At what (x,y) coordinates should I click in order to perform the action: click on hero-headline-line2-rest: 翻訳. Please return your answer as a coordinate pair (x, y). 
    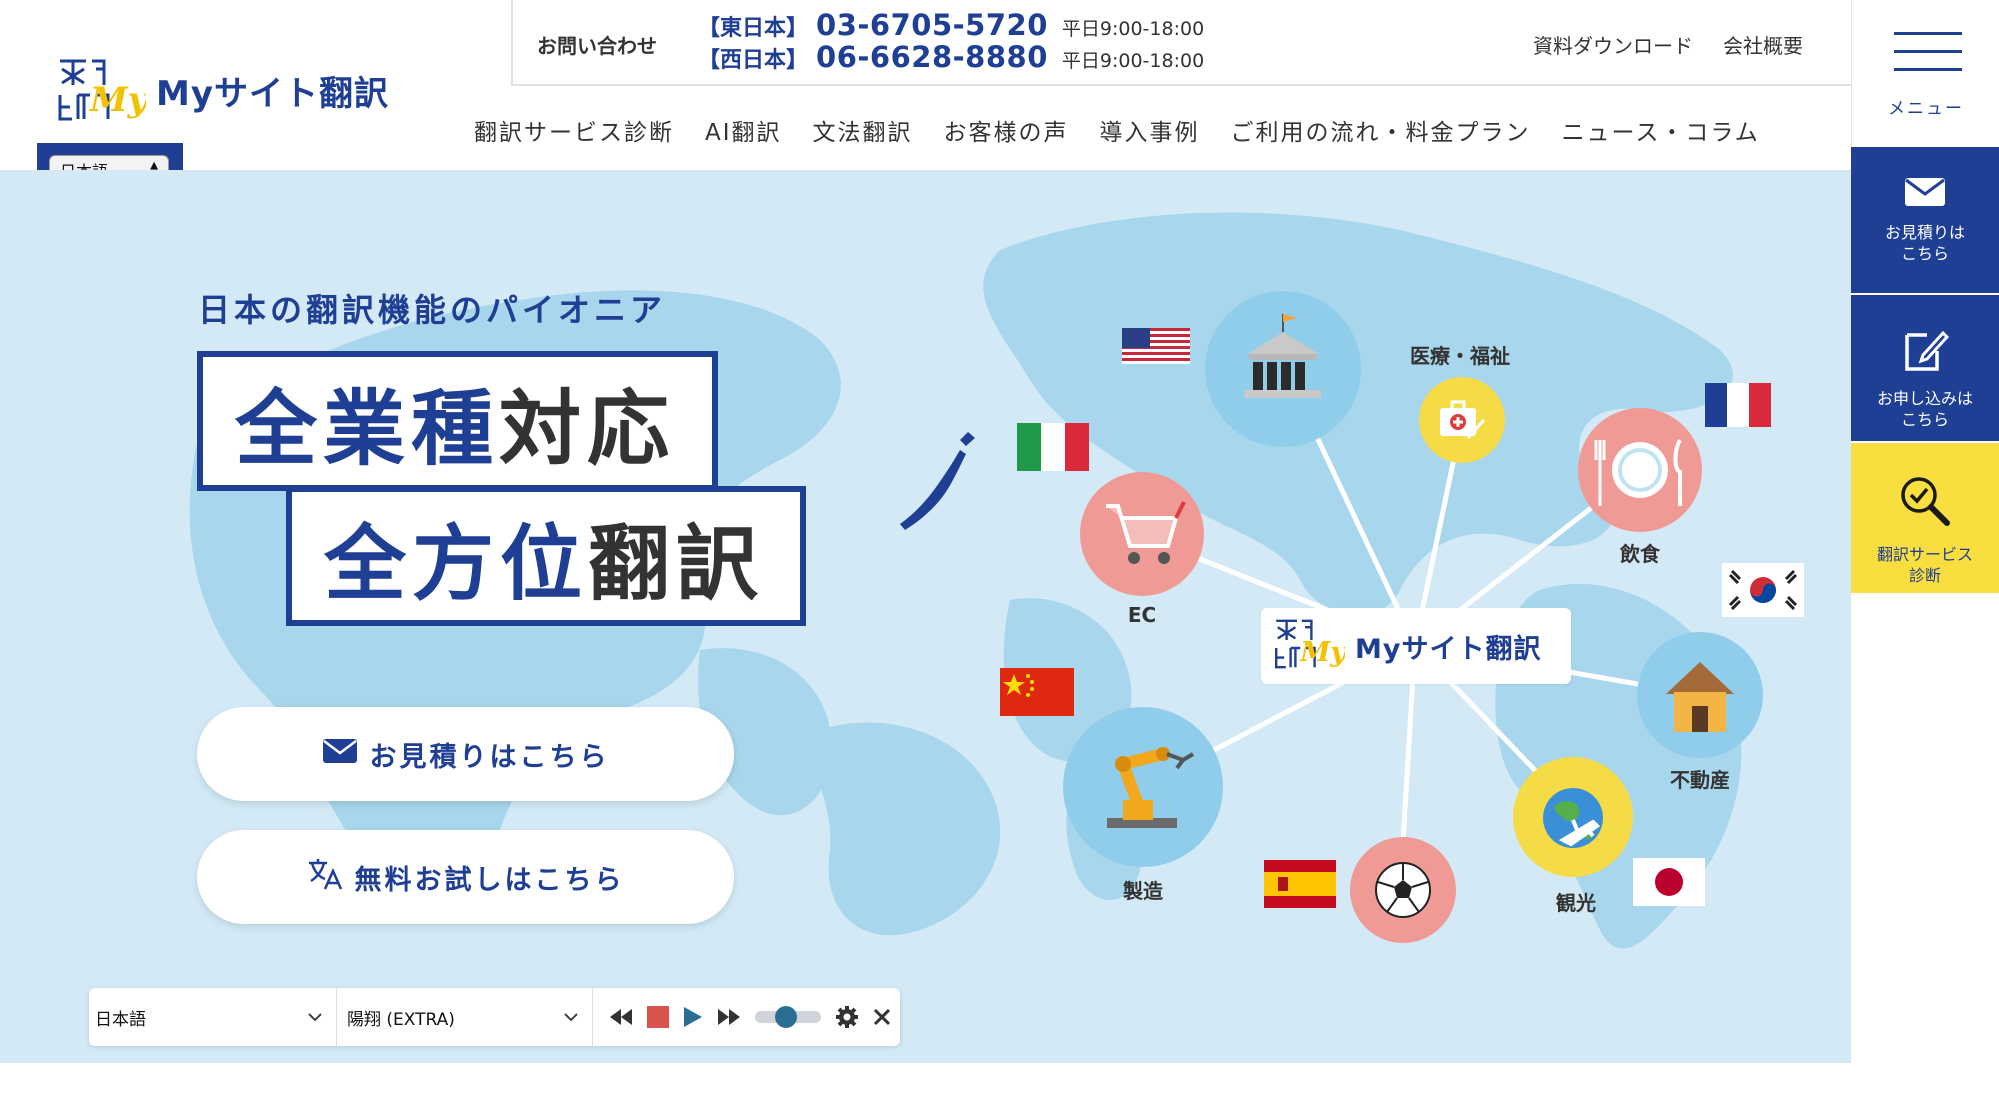
    Looking at the image, I should click on (676, 564).